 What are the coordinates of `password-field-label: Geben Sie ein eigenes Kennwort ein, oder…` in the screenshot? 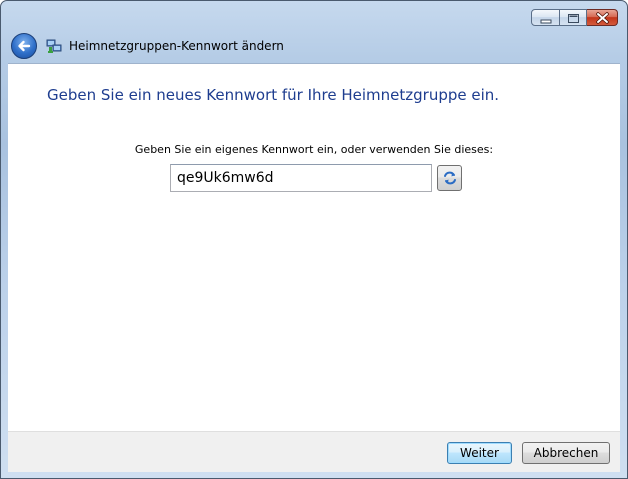 It's located at (314, 149).